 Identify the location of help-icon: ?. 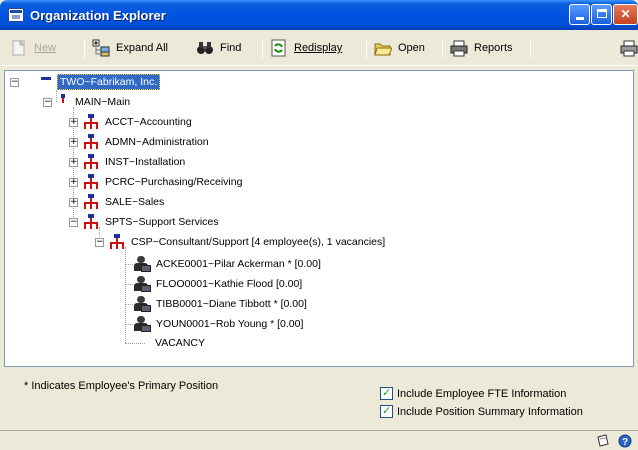
(625, 441).